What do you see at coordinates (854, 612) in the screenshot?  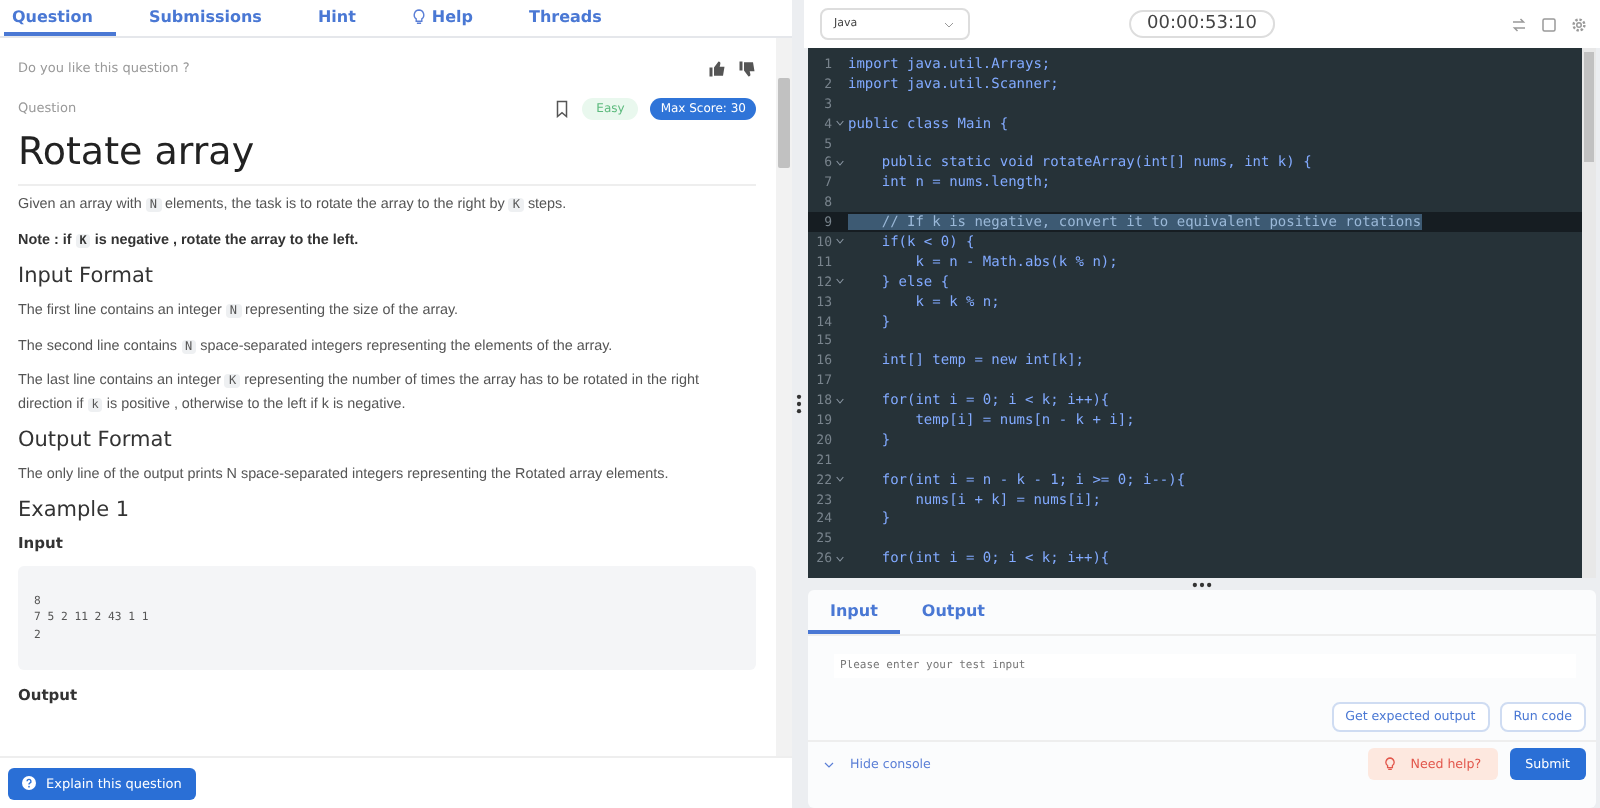 I see `console-tab: Input` at bounding box center [854, 612].